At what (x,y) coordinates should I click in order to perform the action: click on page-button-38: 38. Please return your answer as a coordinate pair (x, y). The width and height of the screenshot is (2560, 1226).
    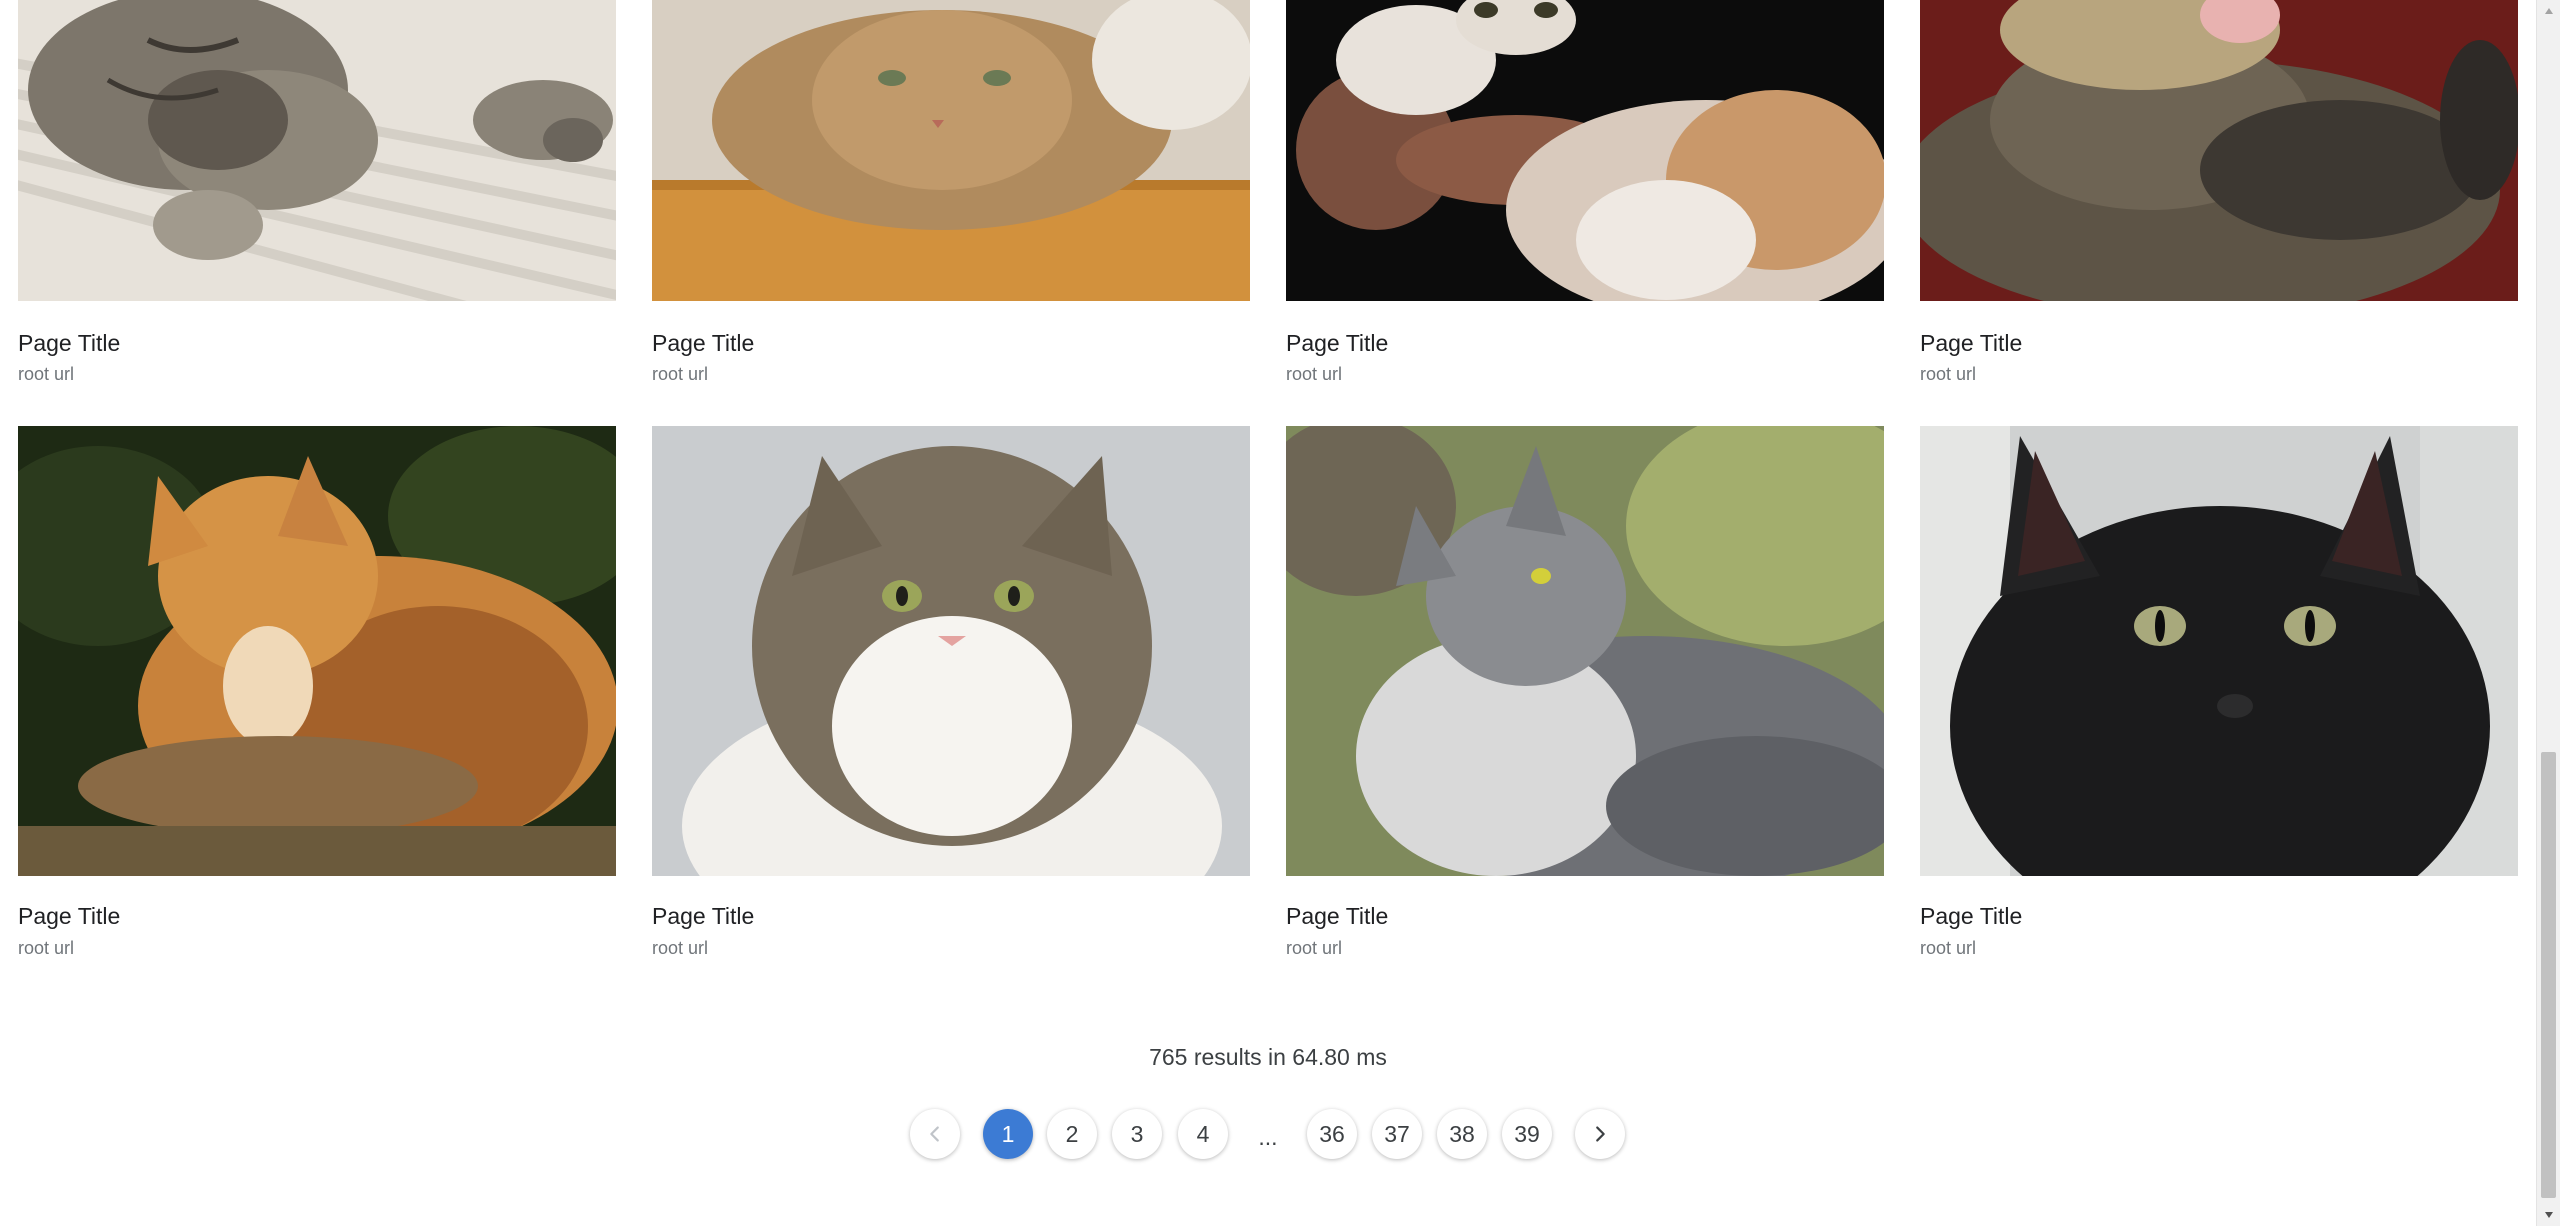
    Looking at the image, I should click on (1462, 1134).